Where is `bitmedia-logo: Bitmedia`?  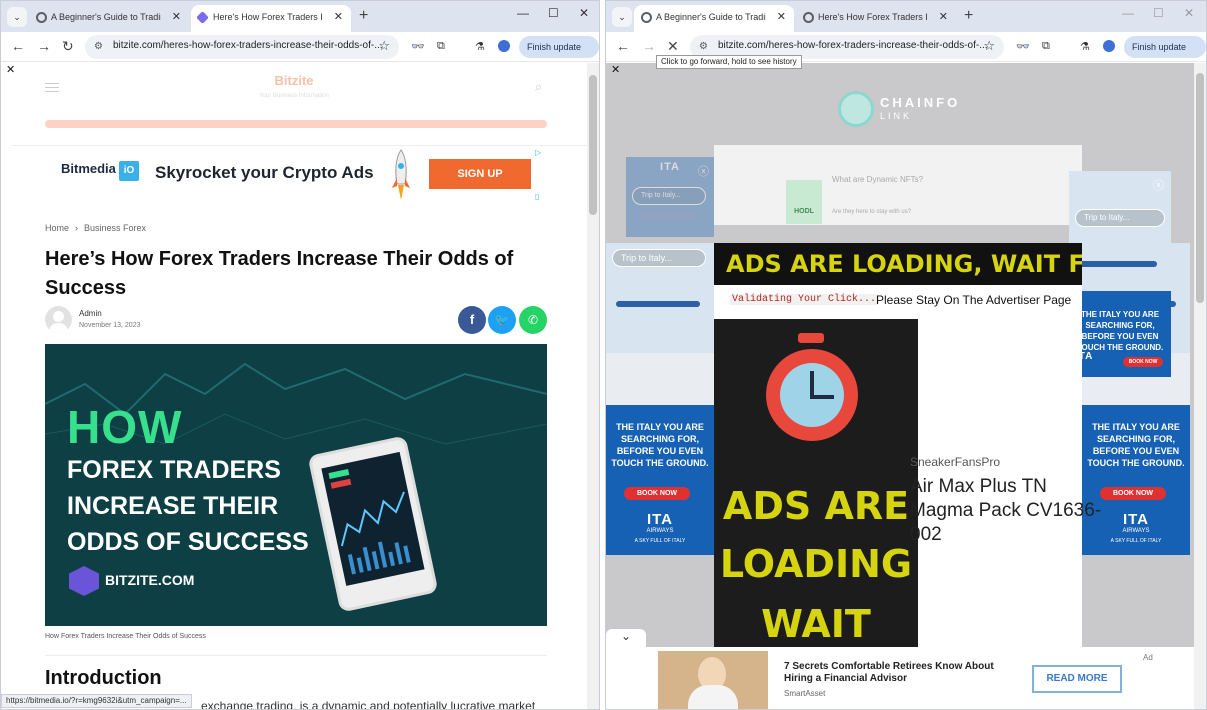
bitmedia-logo: Bitmedia is located at coordinates (88, 168).